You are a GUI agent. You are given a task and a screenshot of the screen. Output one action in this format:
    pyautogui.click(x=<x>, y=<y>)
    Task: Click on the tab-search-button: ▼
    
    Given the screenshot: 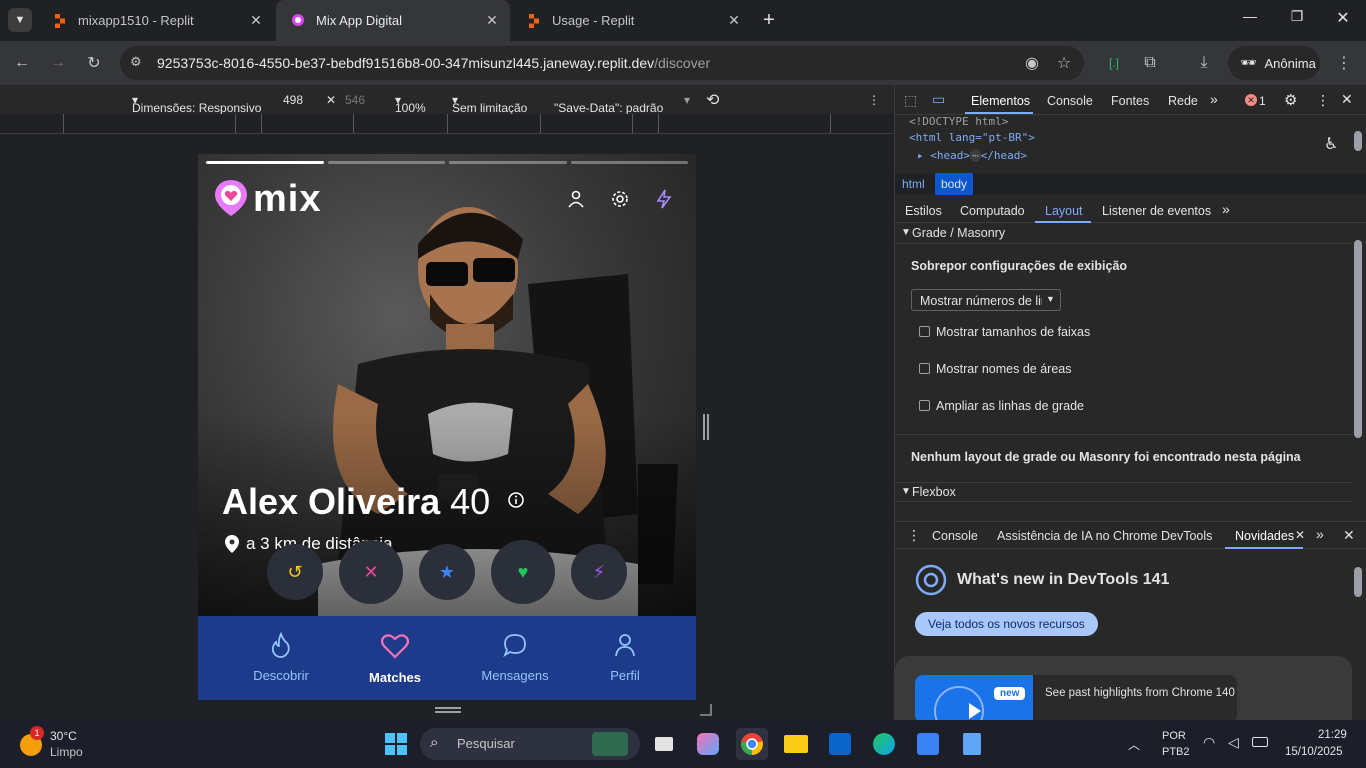 What is the action you would take?
    pyautogui.click(x=20, y=20)
    